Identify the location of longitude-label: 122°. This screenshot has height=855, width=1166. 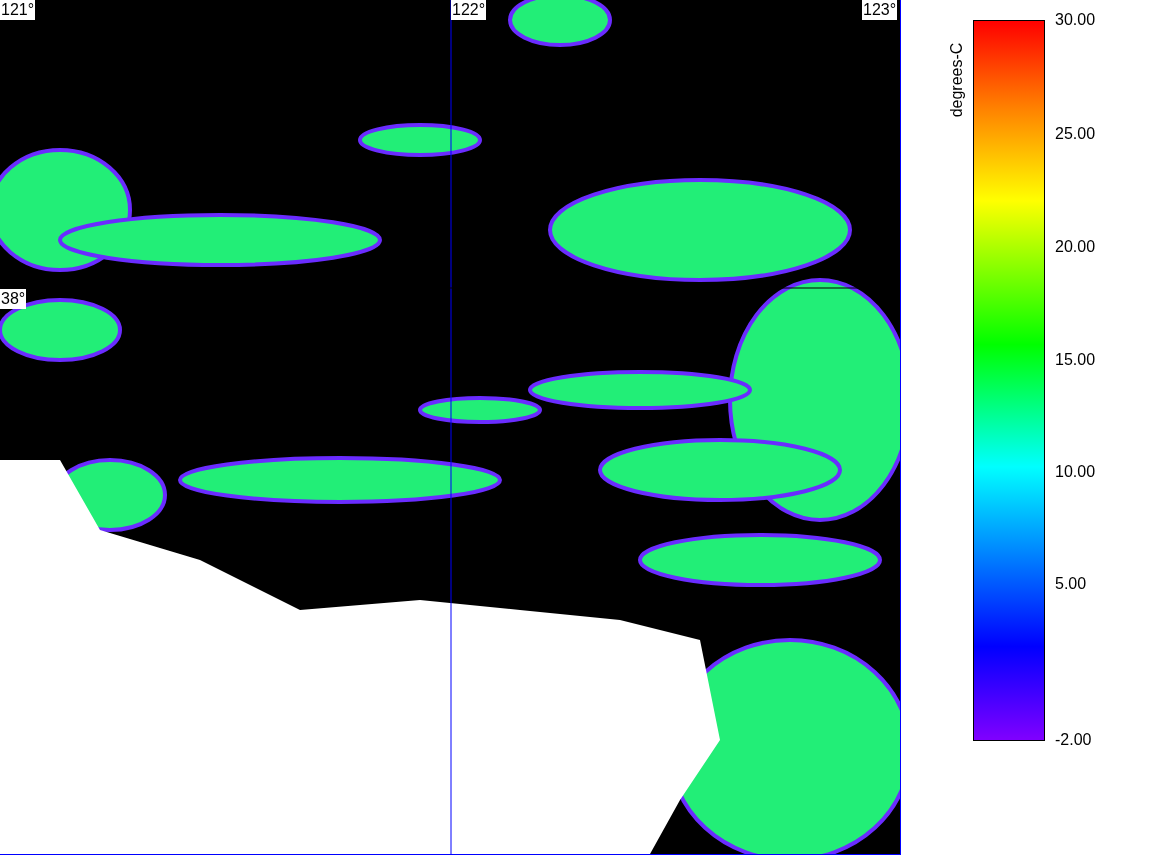
(469, 10).